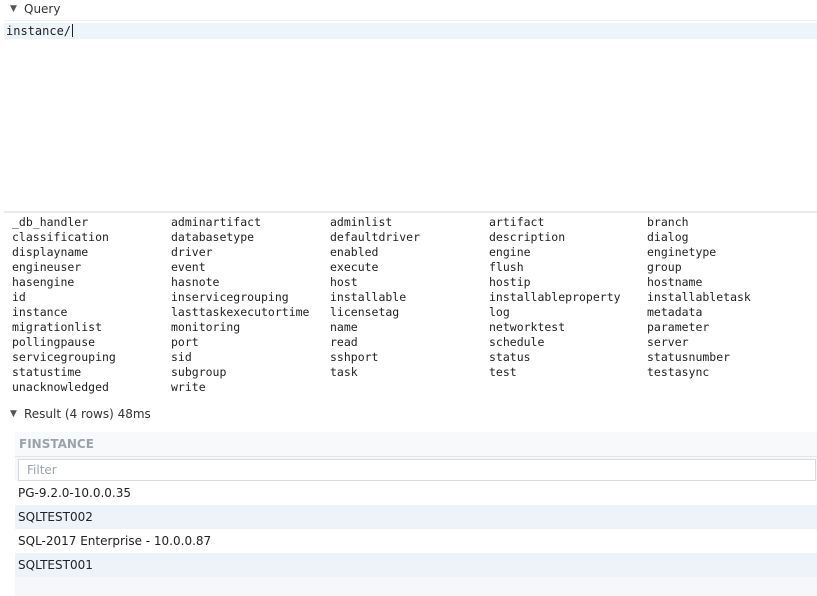 Image resolution: width=817 pixels, height=596 pixels. I want to click on keyword-suggestion: sshport, so click(409, 357).